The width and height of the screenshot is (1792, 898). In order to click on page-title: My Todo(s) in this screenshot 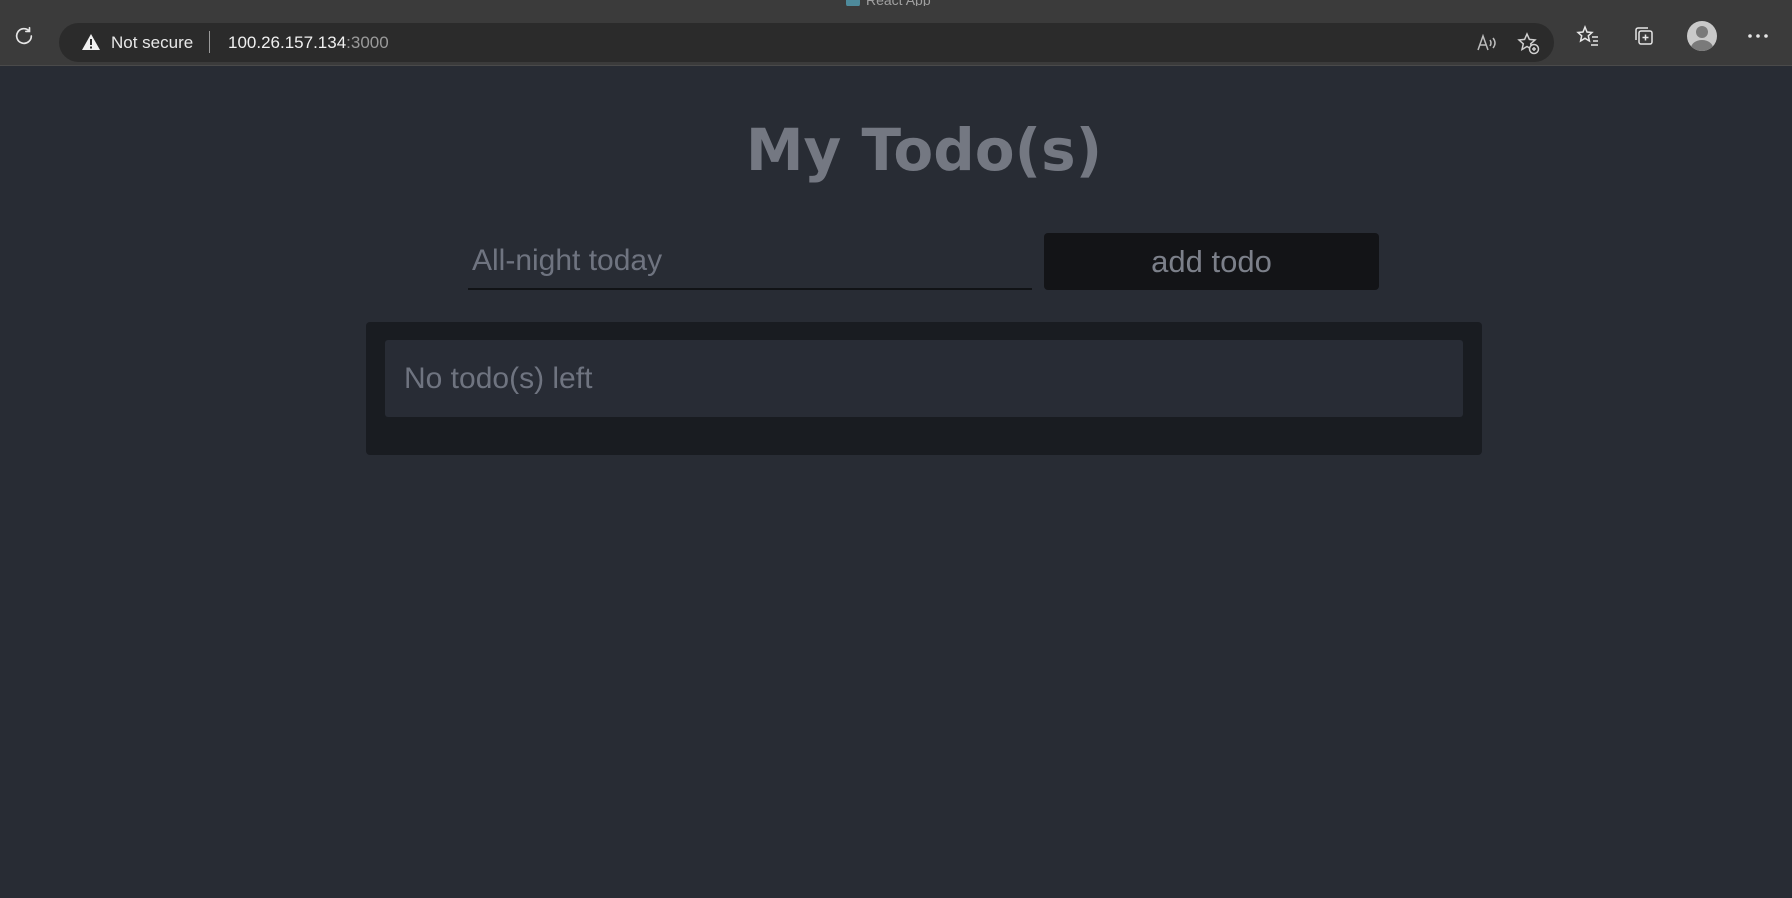, I will do `click(924, 150)`.